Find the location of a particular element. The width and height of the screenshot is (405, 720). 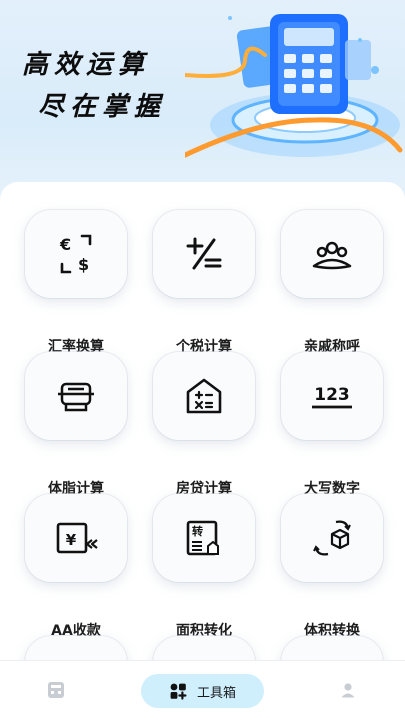

toolbox-icon is located at coordinates (178, 691).